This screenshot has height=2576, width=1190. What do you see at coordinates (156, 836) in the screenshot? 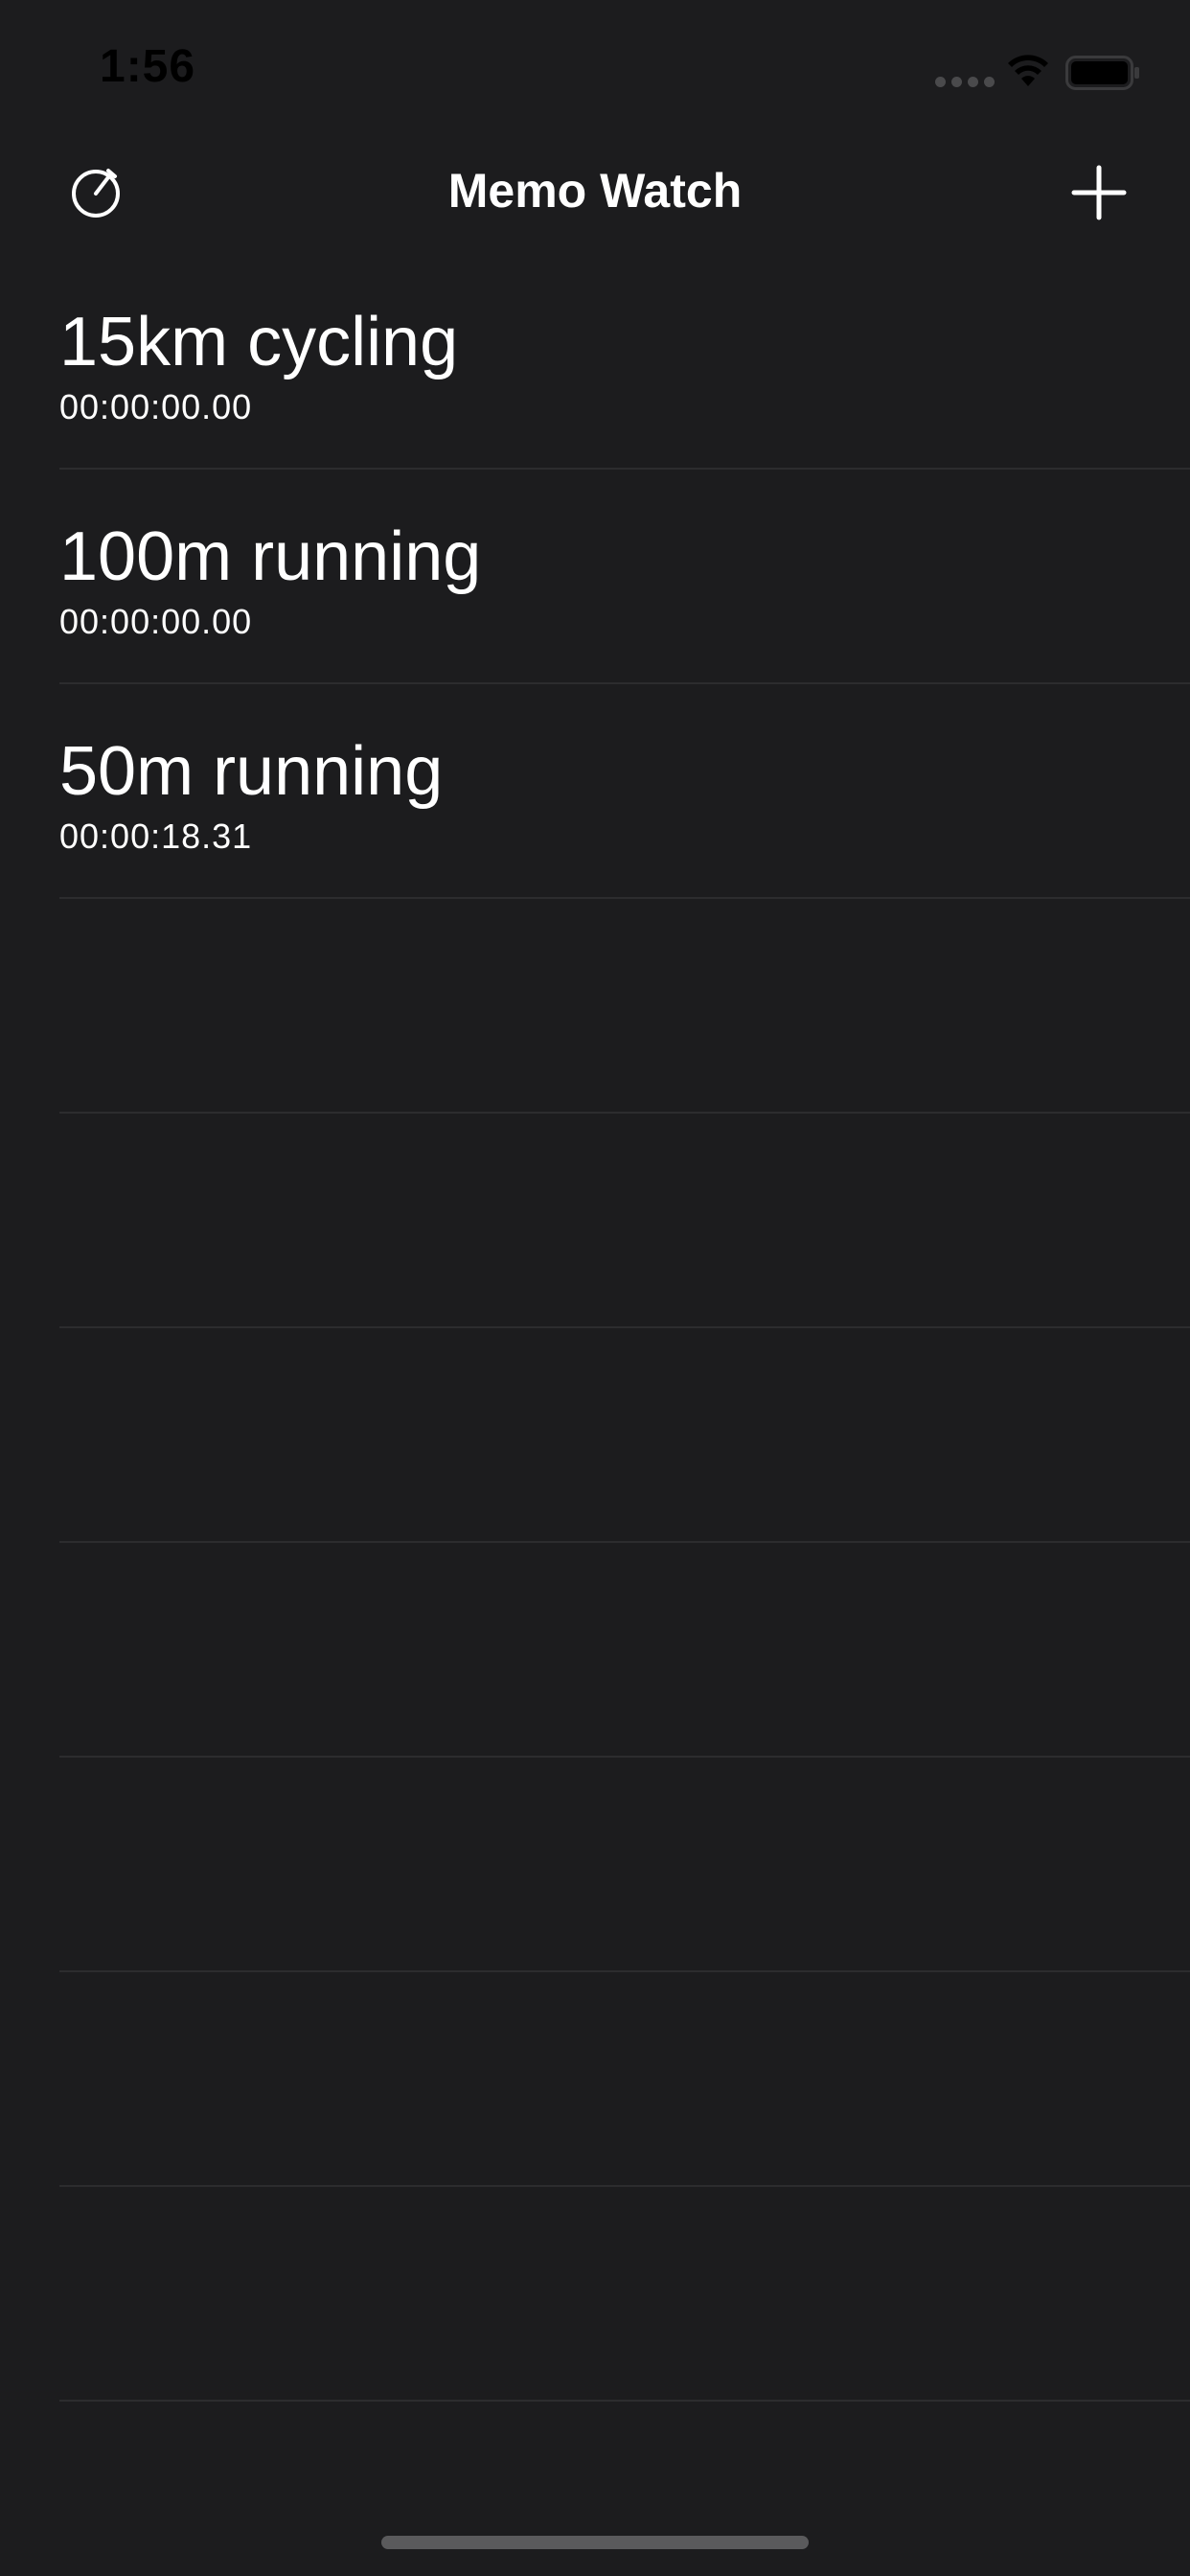
I see `memo-time: 00:00:18.31` at bounding box center [156, 836].